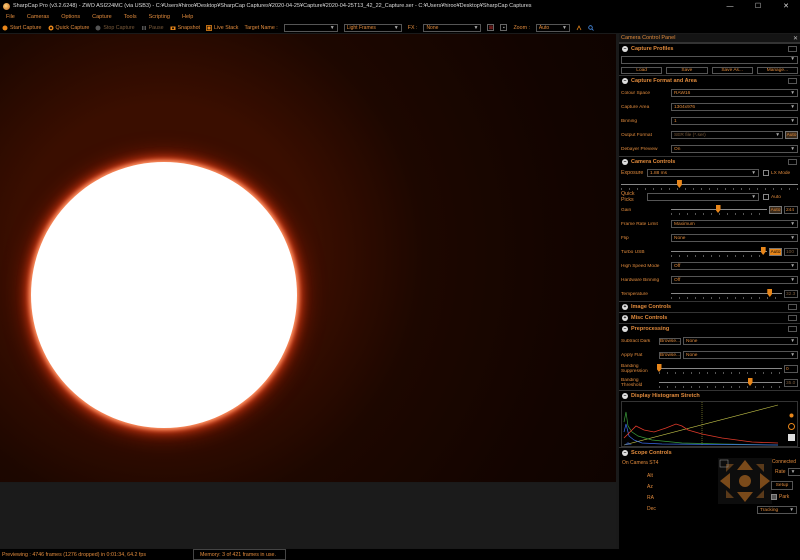 This screenshot has height=560, width=800. I want to click on turbo-usb-value: 100, so click(791, 252).